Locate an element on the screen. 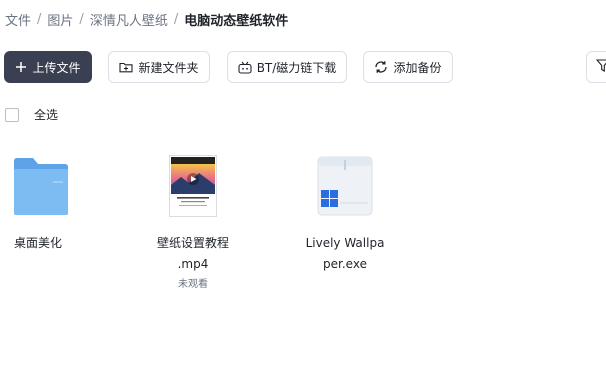  file-name: 桌面美化 is located at coordinates (38, 243).